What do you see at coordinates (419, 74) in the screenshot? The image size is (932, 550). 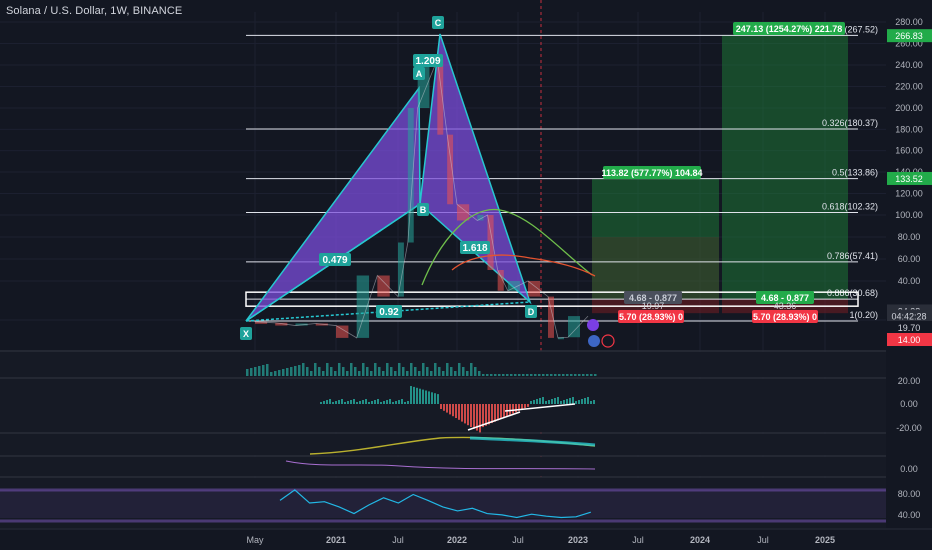 I see `point-a-text: A` at bounding box center [419, 74].